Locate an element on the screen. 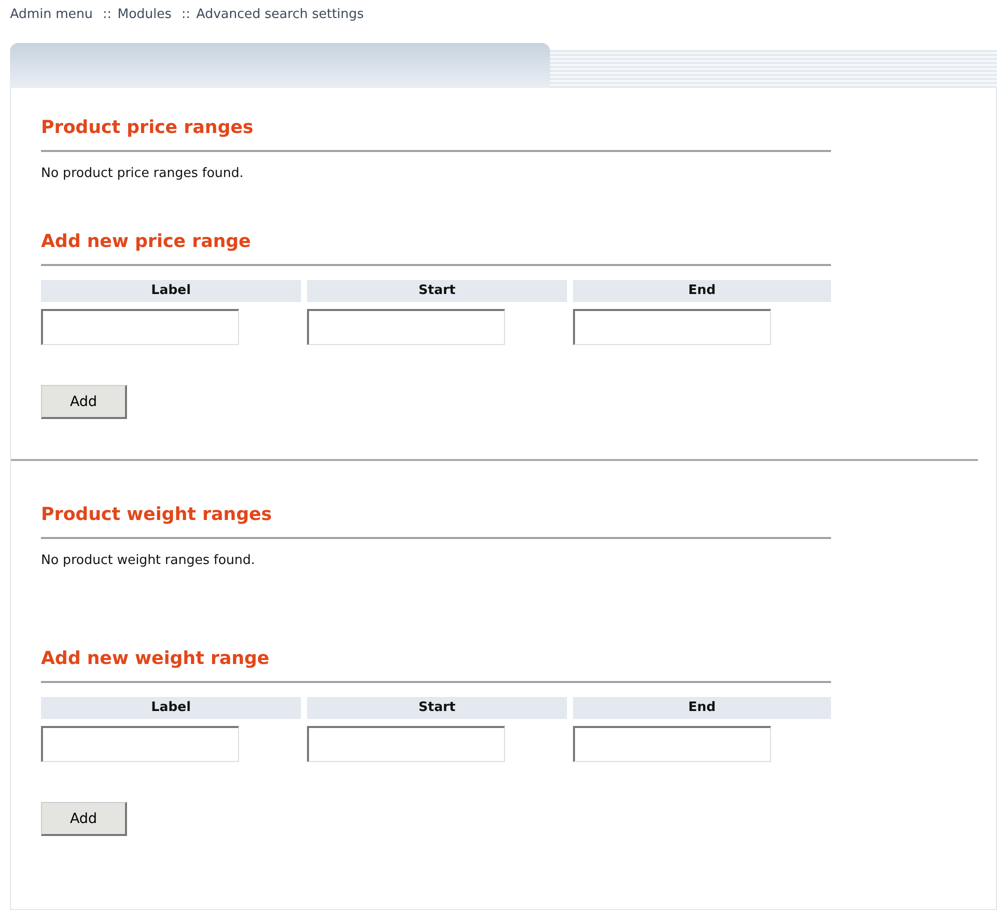 The image size is (997, 915). breadcrumb-link: Advanced search settings is located at coordinates (280, 21).